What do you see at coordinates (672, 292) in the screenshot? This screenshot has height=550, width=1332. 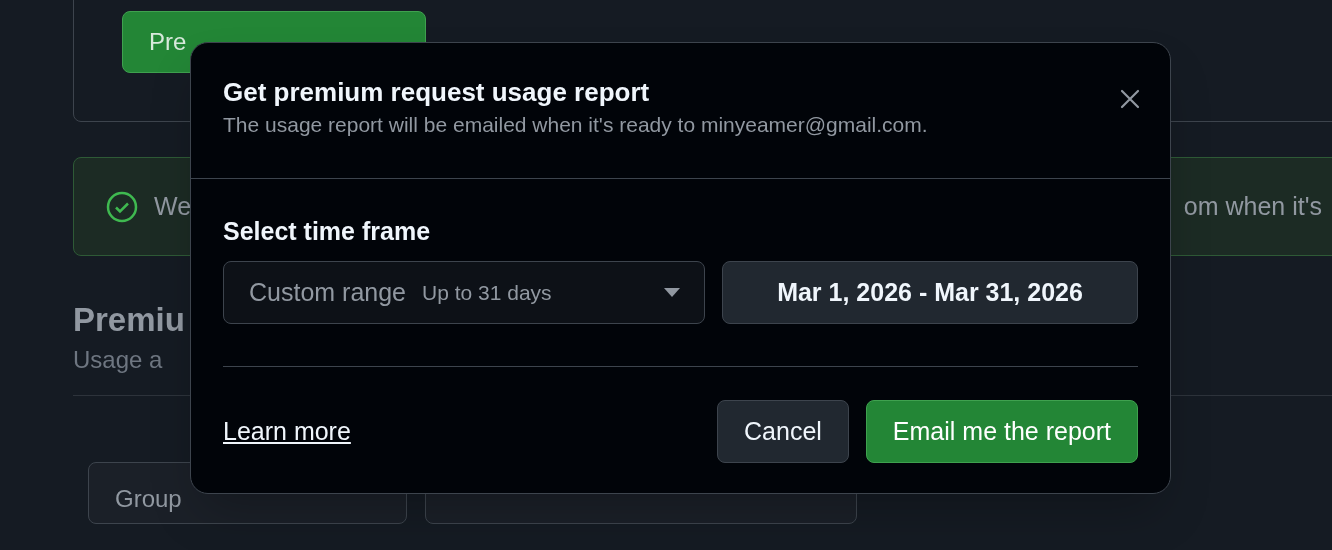 I see `caret-icon` at bounding box center [672, 292].